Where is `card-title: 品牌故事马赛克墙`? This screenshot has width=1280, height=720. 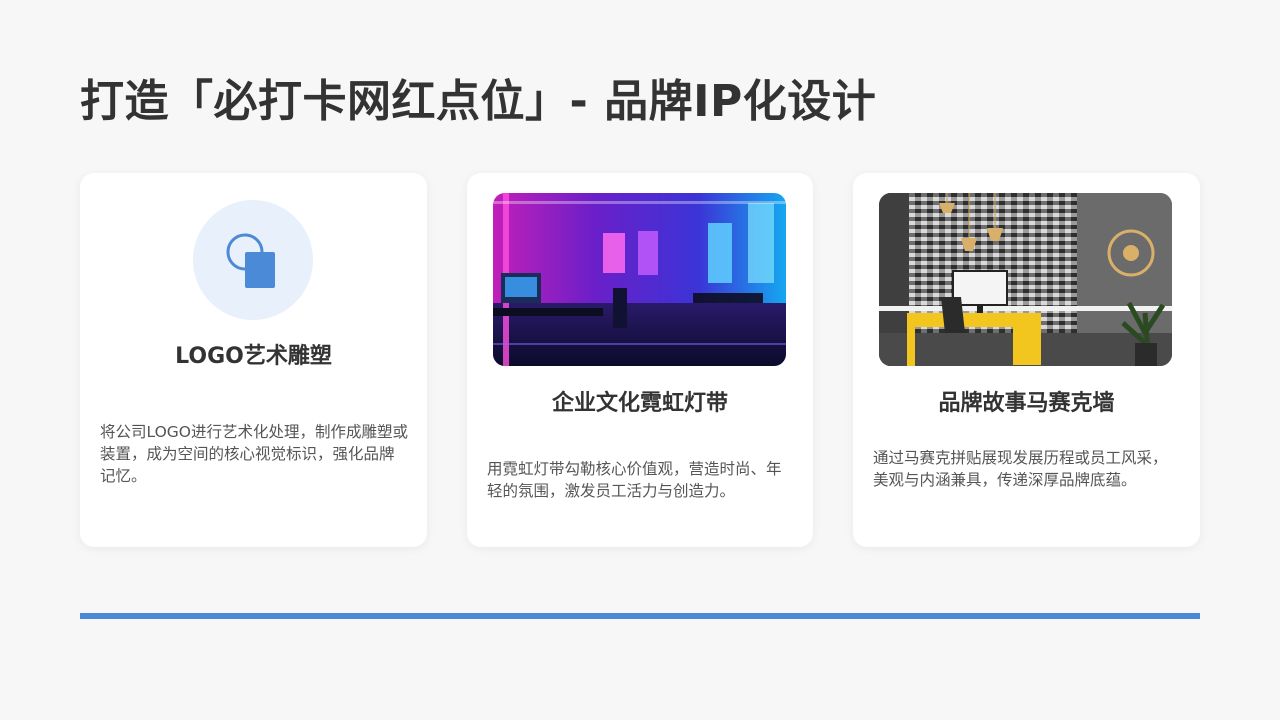 card-title: 品牌故事马赛克墙 is located at coordinates (1026, 403).